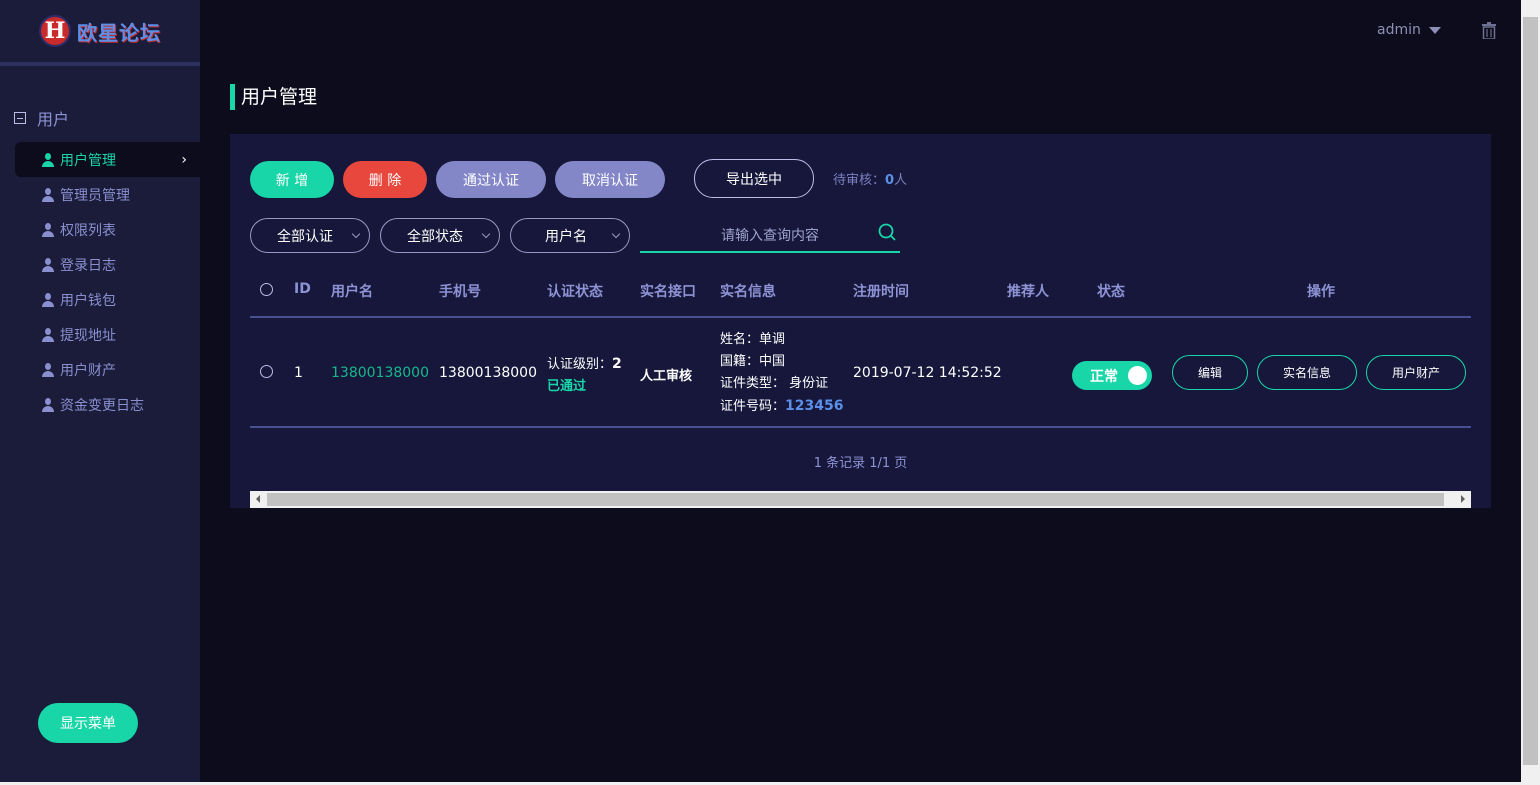  I want to click on header-id: ID, so click(302, 289).